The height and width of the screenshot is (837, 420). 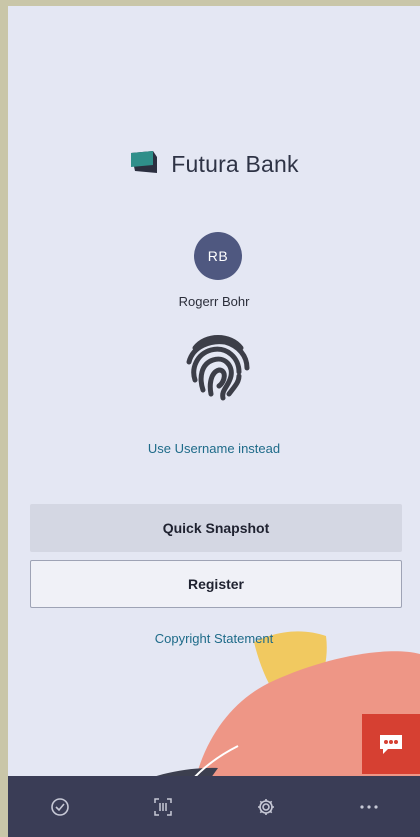 I want to click on tab-settings, so click(x=266, y=806).